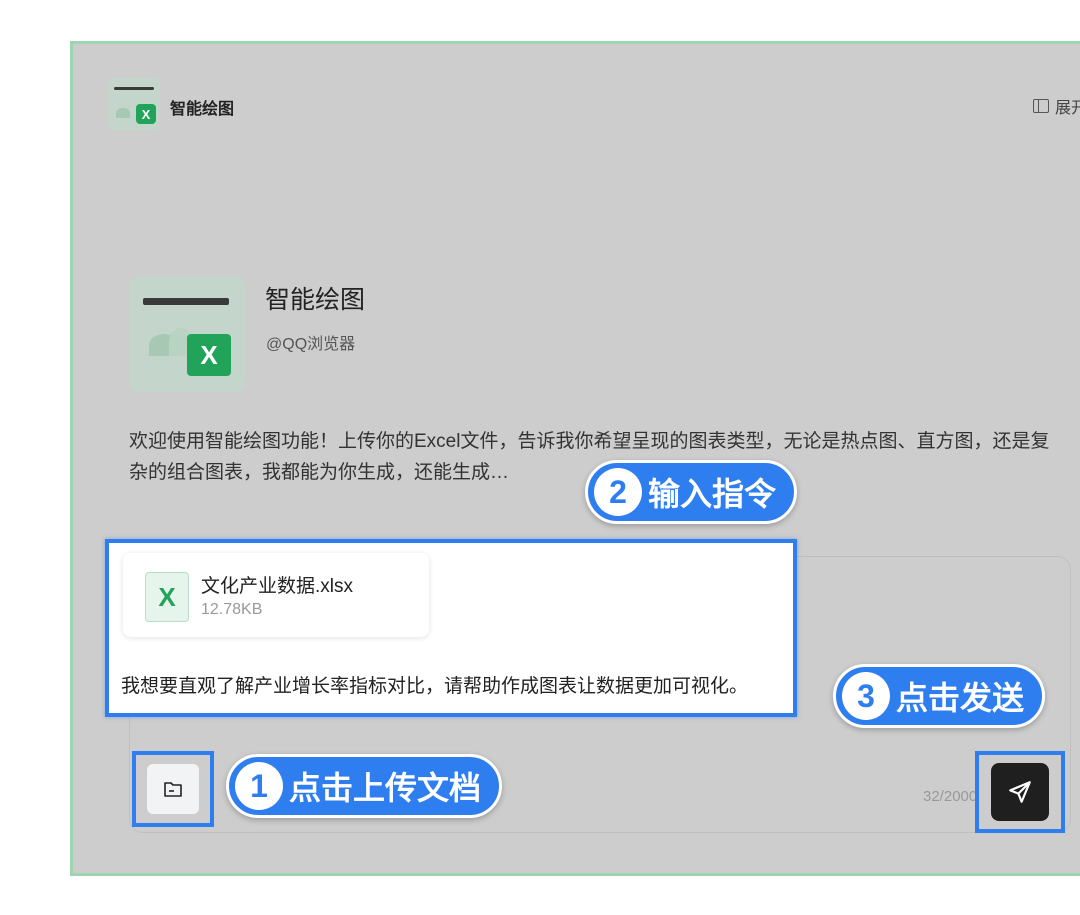 This screenshot has height=915, width=1080. I want to click on attachment-chip: X 文化产业数据.xlsx 12.78KB, so click(276, 595).